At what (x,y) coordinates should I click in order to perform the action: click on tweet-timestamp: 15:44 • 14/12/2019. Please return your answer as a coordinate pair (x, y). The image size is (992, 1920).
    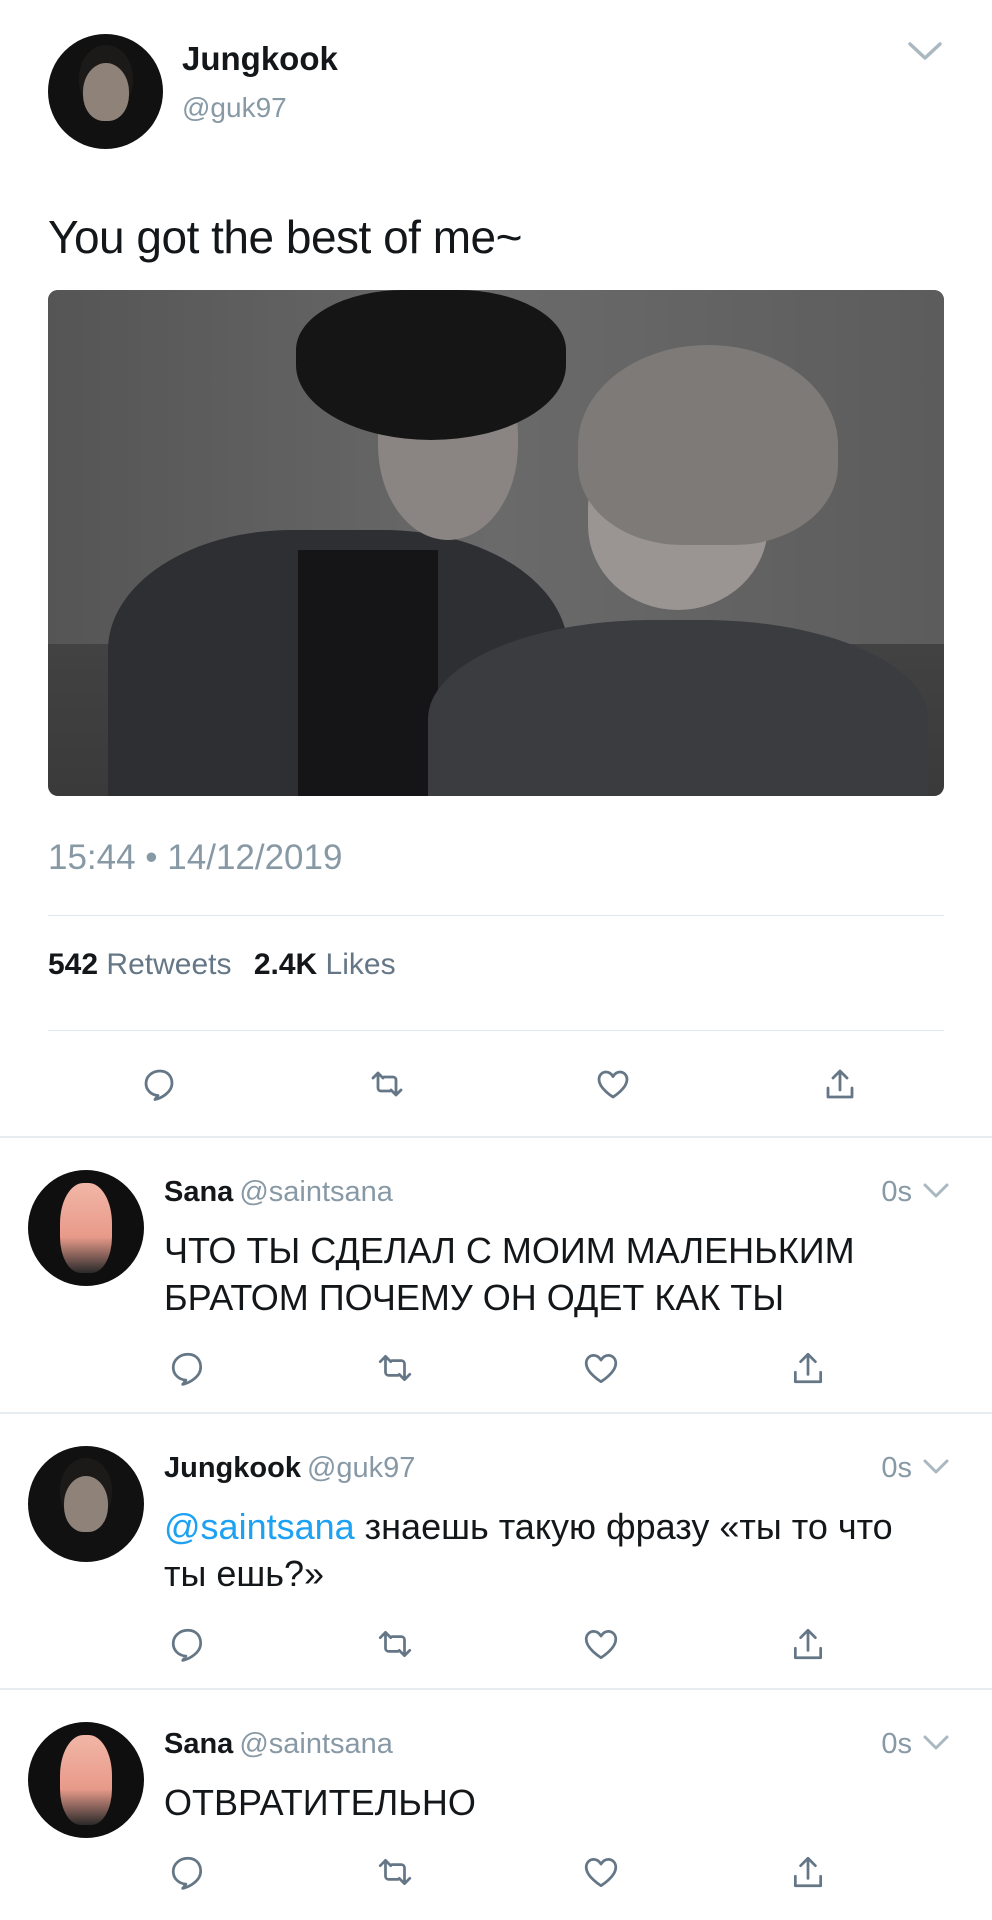
    Looking at the image, I should click on (195, 857).